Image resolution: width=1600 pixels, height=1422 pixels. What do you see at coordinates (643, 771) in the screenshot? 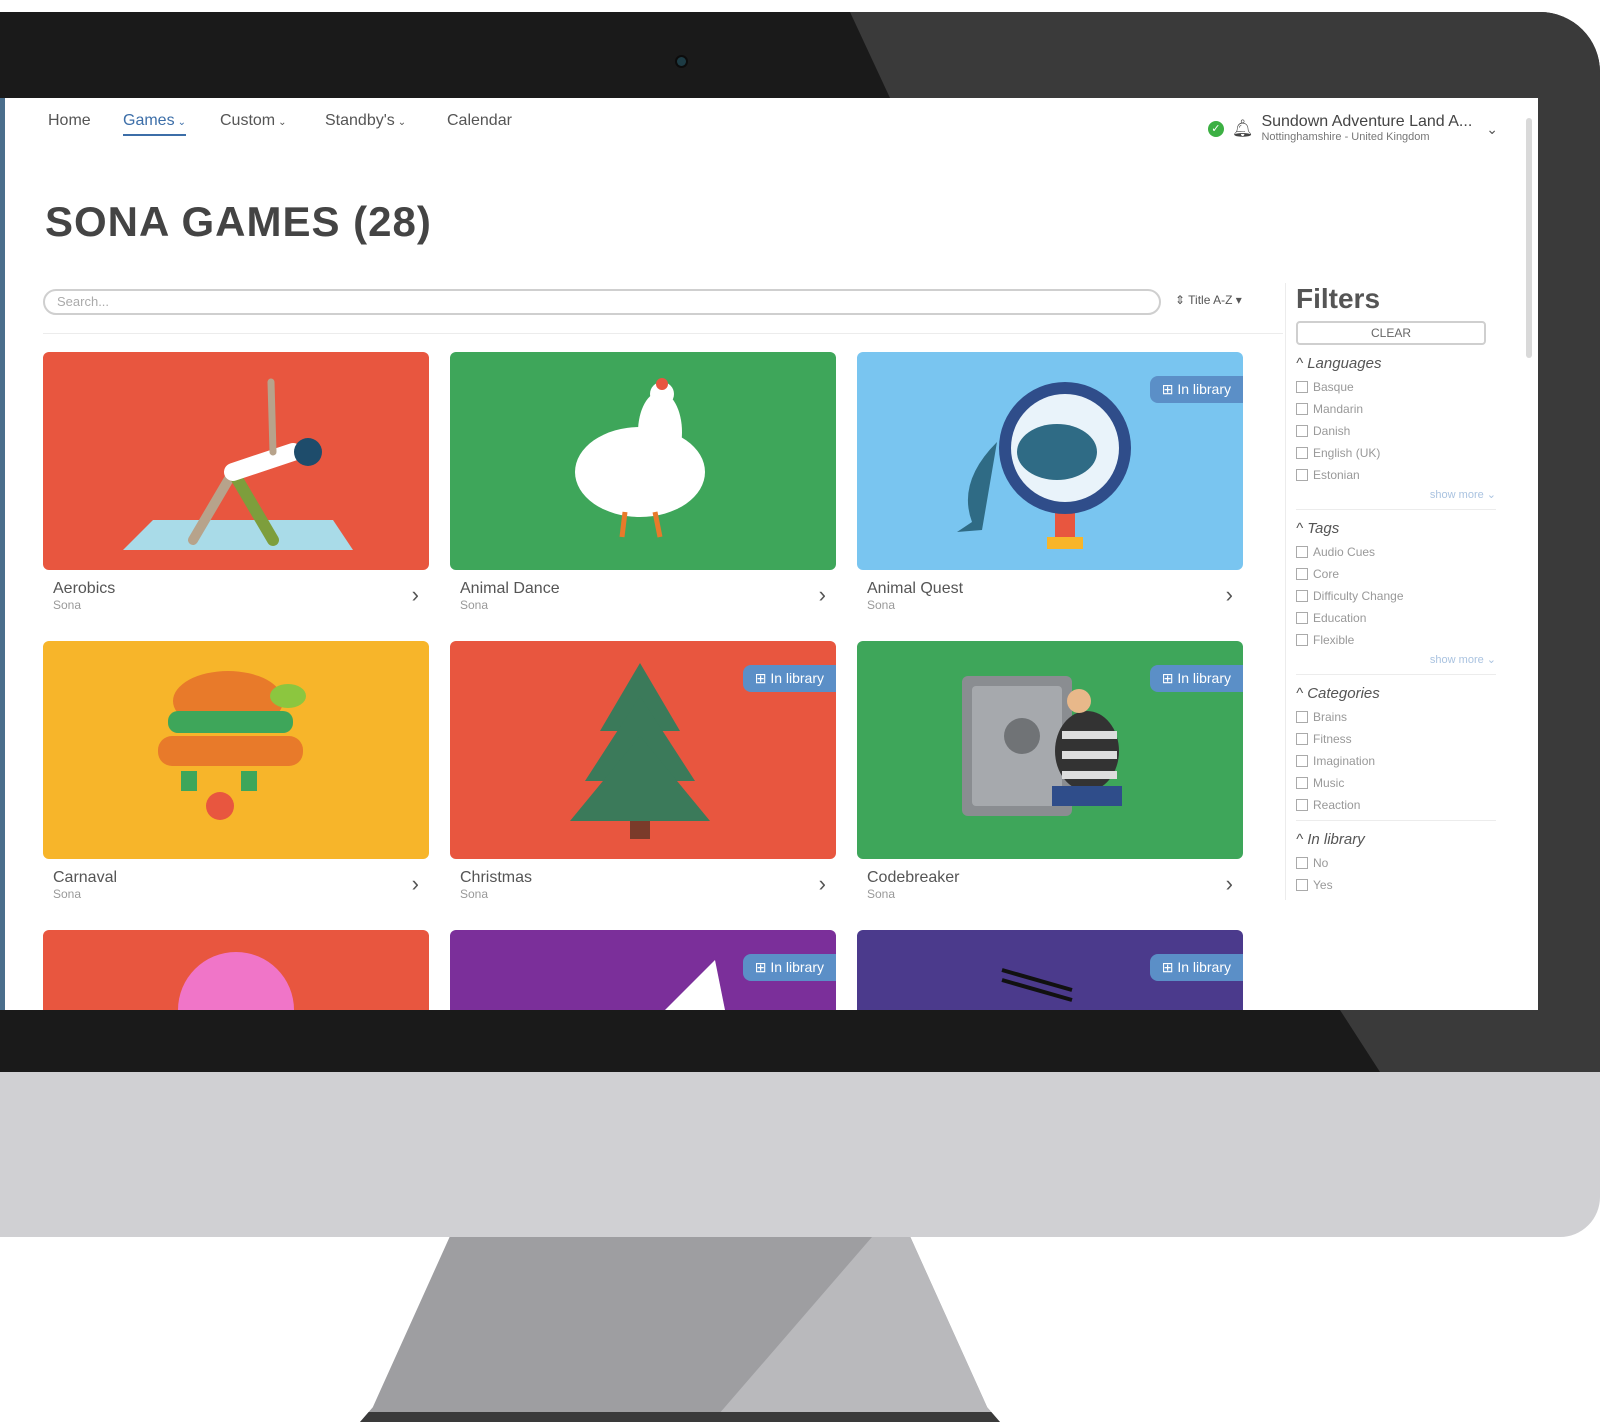
I see `game-card: ⊞ In library Christmas Sona ›` at bounding box center [643, 771].